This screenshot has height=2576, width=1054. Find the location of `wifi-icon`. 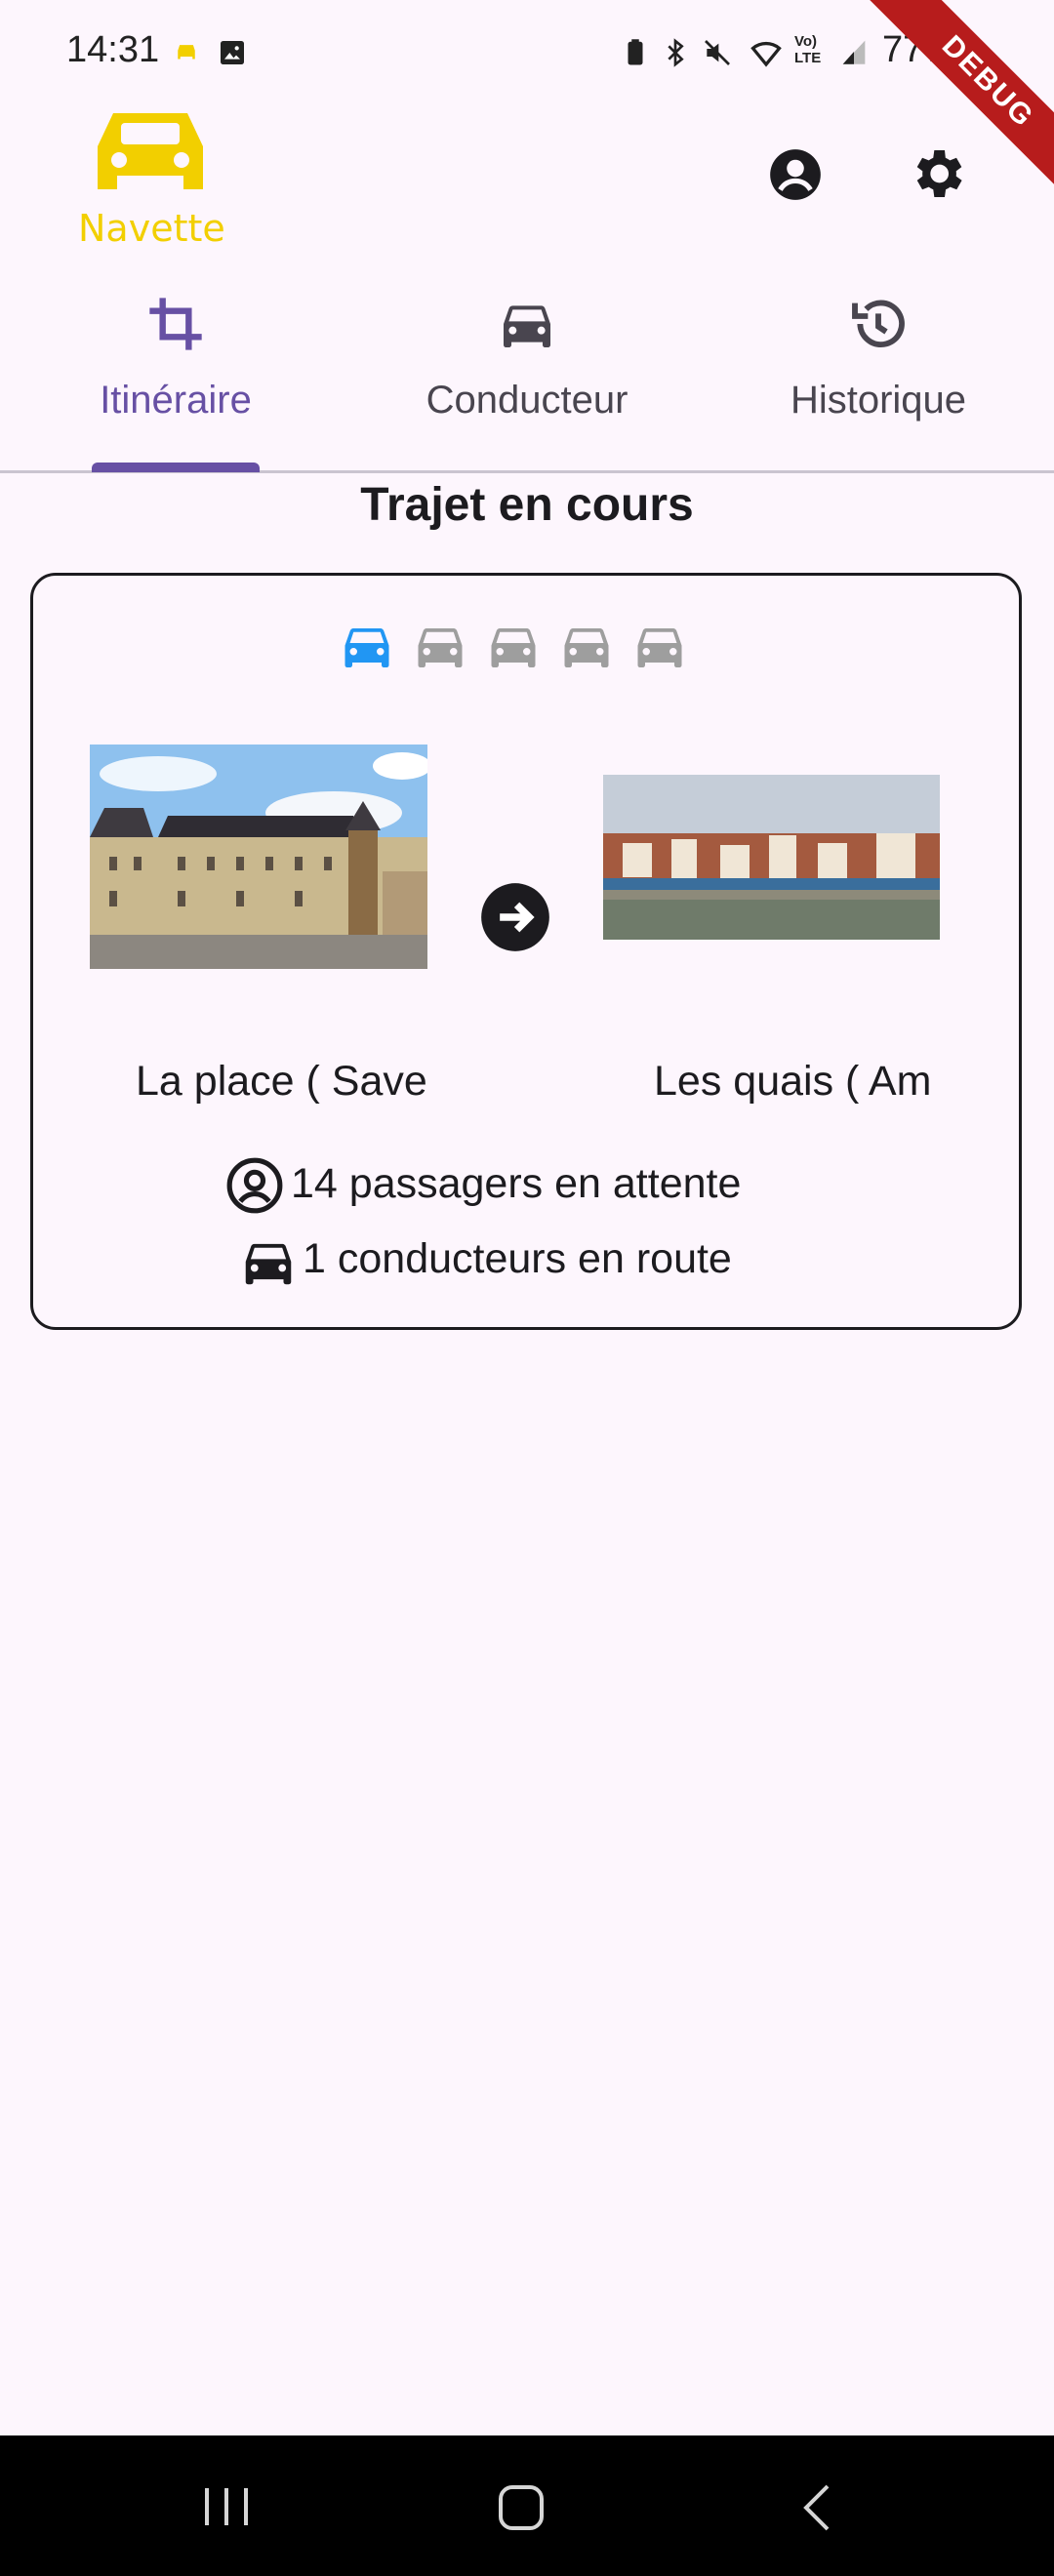

wifi-icon is located at coordinates (766, 54).